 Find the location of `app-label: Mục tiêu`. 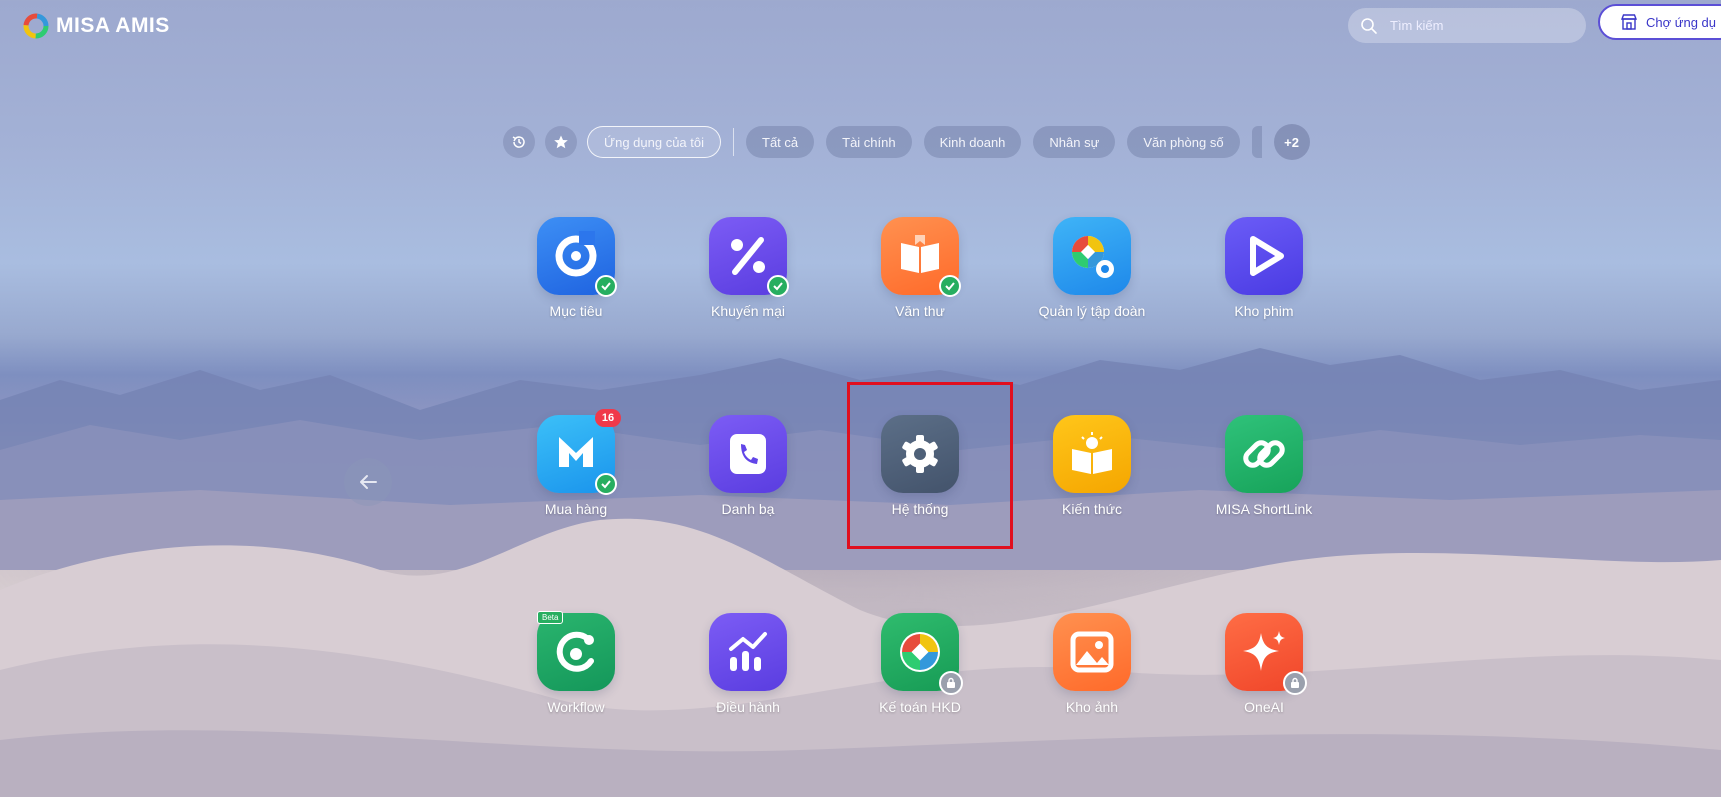

app-label: Mục tiêu is located at coordinates (576, 311).